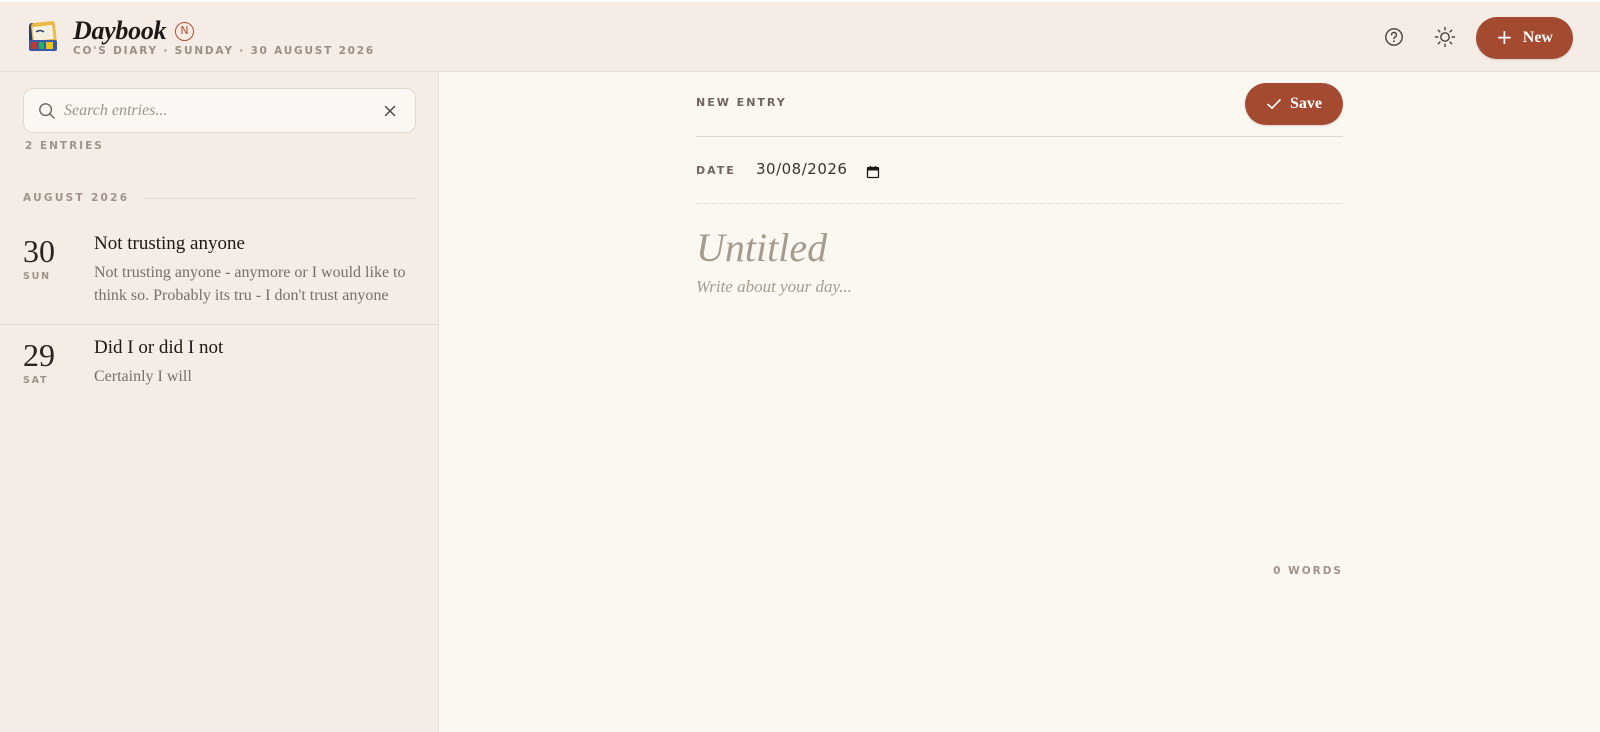 Image resolution: width=1600 pixels, height=732 pixels. I want to click on new-entry-button: + New, so click(1524, 38).